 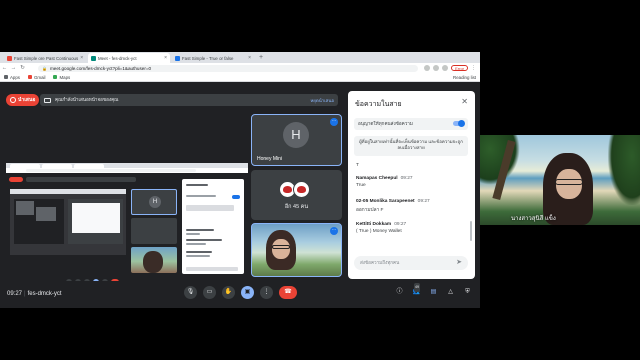 What do you see at coordinates (533, 219) in the screenshot?
I see `webcam-name: นางสาวสุนิสี แข็ง` at bounding box center [533, 219].